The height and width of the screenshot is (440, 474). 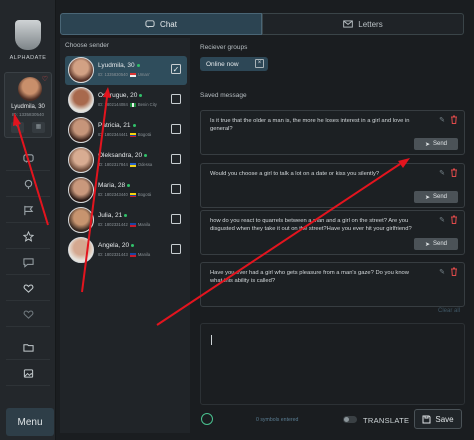 I want to click on translate-label: TRANSLATE, so click(x=386, y=420).